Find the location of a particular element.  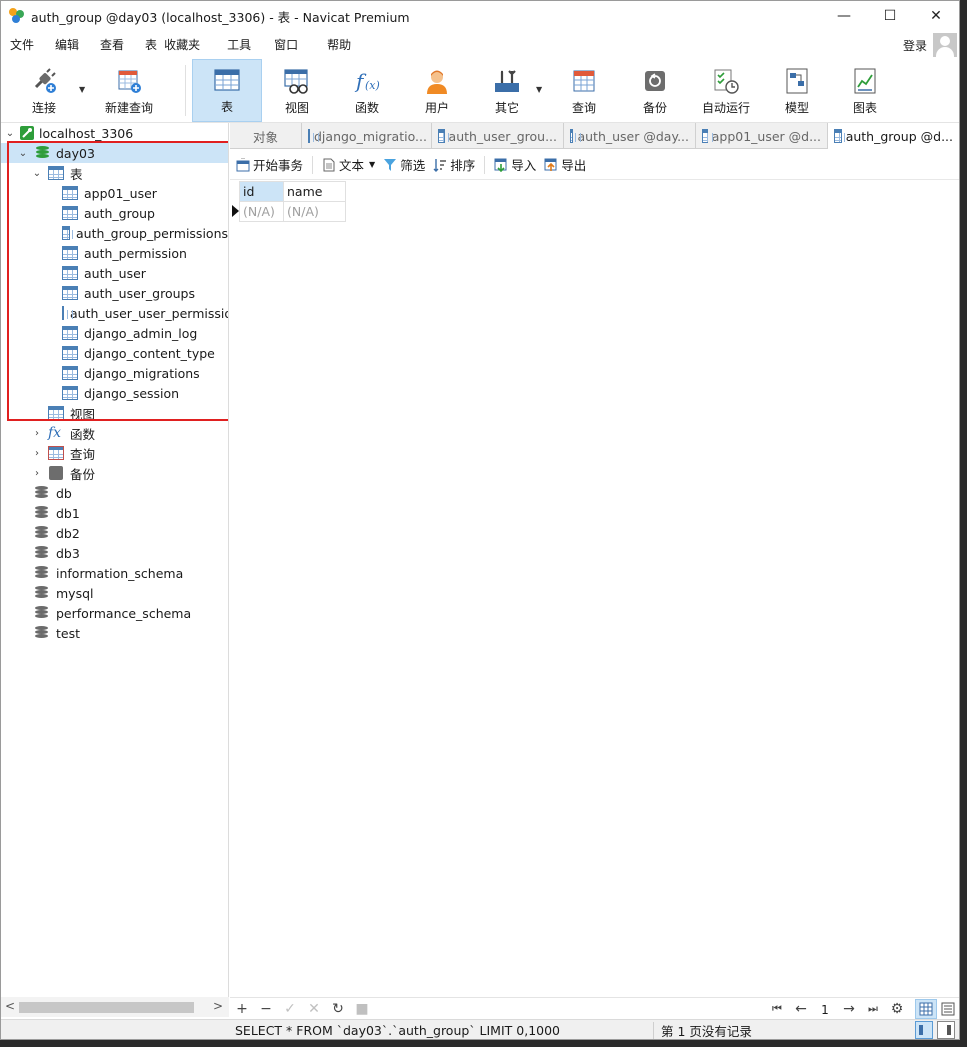

menu-help: 帮助 is located at coordinates (333, 45).